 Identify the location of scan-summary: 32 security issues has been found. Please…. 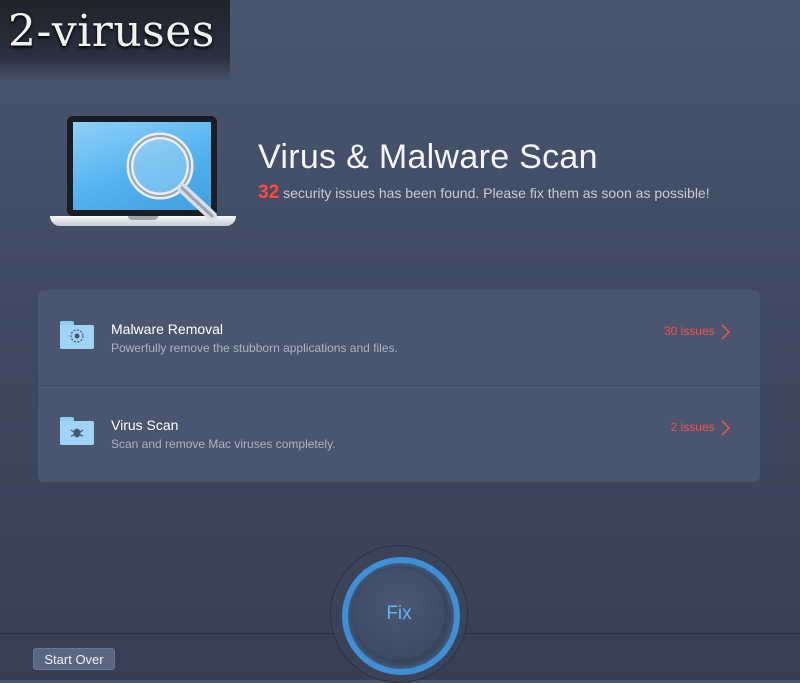
(484, 193).